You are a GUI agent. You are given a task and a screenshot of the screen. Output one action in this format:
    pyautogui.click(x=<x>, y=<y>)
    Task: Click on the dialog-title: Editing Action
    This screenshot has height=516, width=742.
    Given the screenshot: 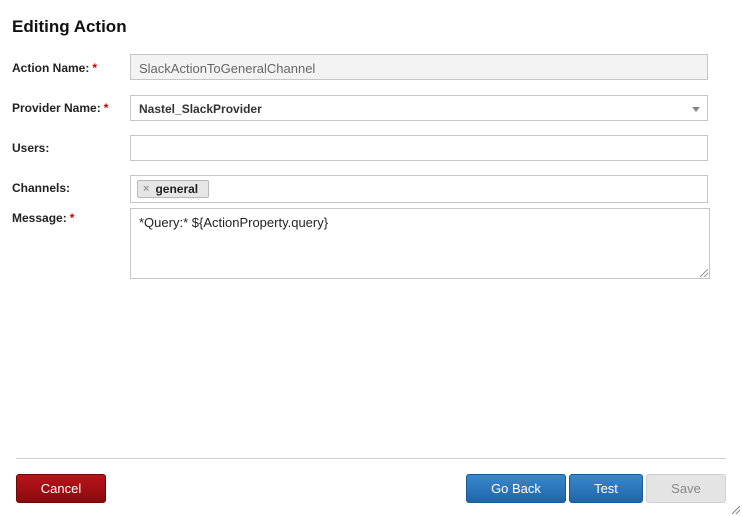 What is the action you would take?
    pyautogui.click(x=69, y=26)
    